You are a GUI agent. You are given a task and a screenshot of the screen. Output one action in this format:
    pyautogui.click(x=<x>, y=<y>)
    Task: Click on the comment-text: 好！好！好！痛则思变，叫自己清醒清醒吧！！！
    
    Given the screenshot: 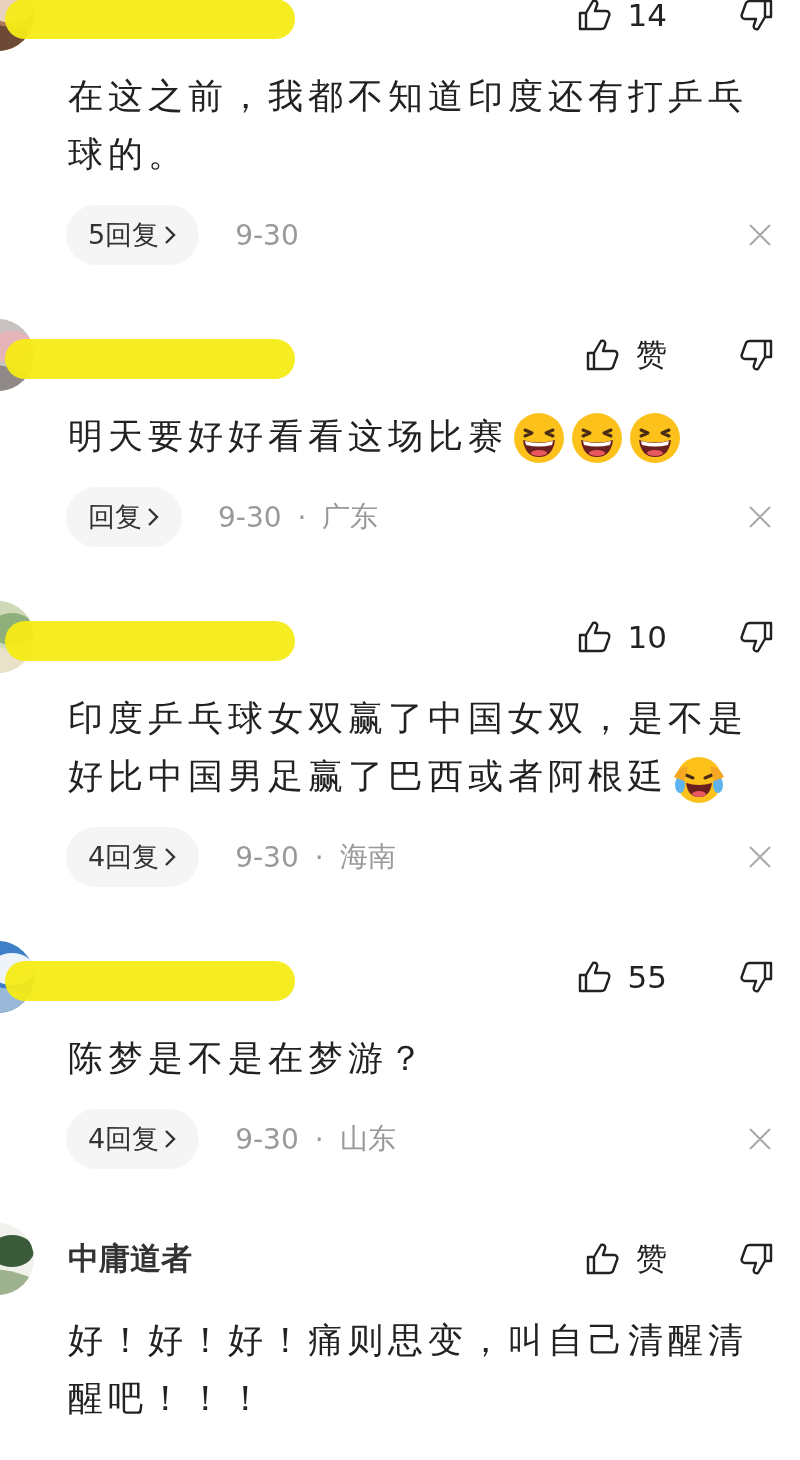 What is the action you would take?
    pyautogui.click(x=408, y=1369)
    